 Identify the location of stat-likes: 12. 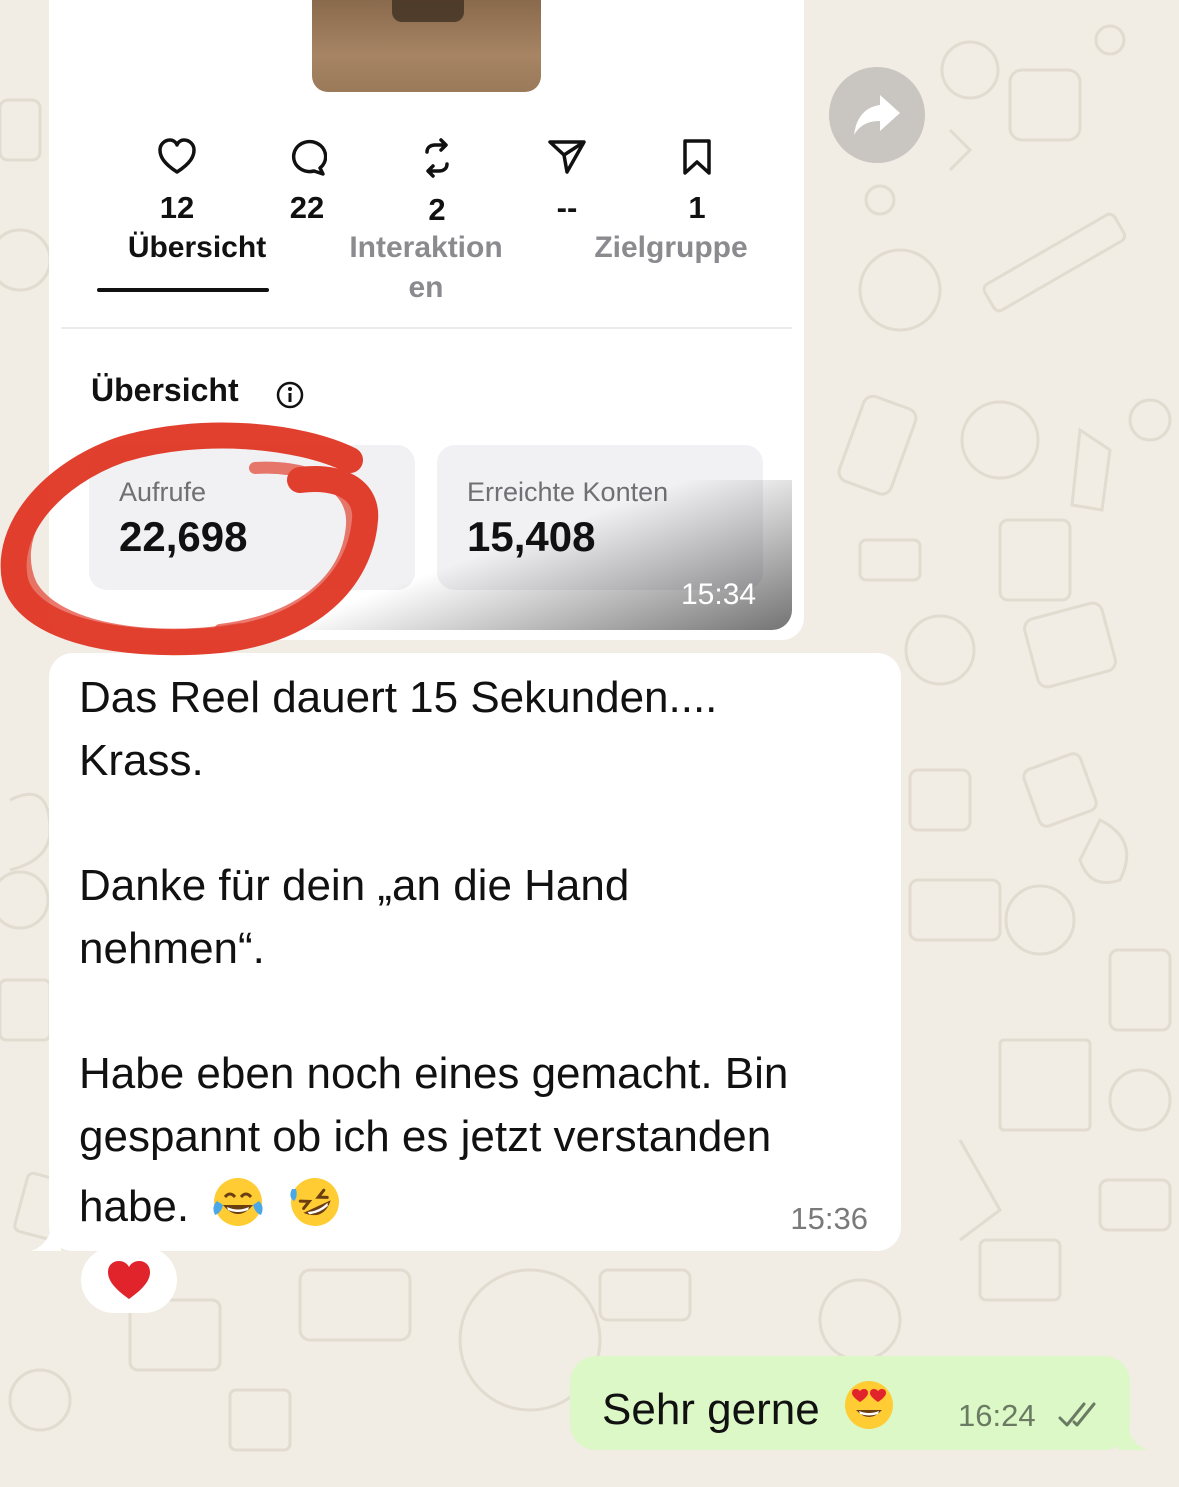
(177, 182).